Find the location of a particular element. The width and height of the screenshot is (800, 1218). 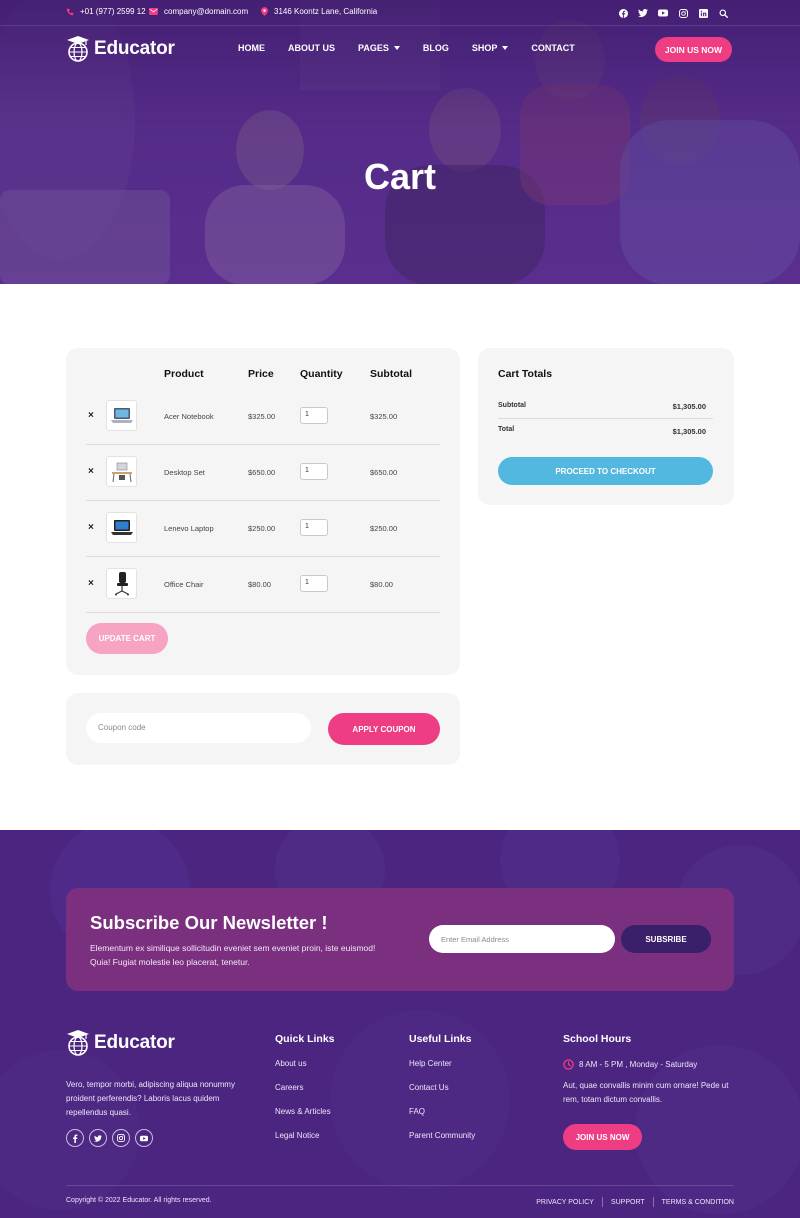

topbar-email: company@domain.com is located at coordinates (198, 11).